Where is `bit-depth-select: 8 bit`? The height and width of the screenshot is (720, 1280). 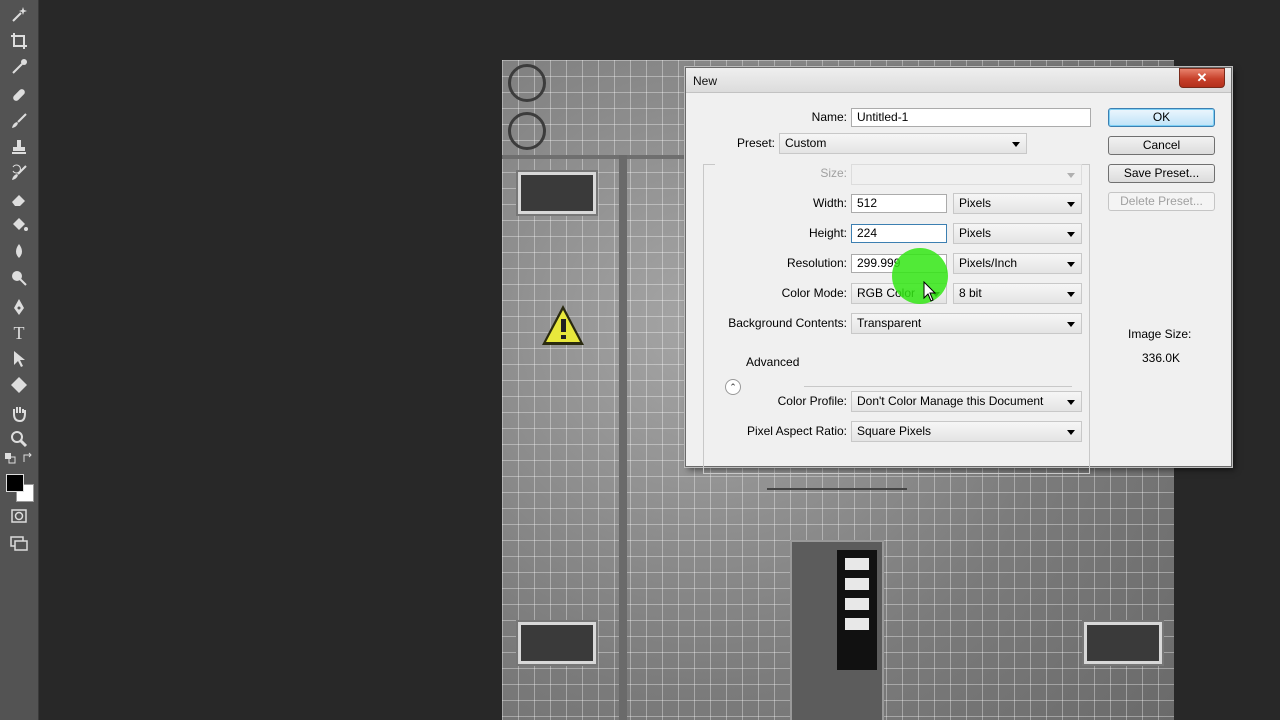 bit-depth-select: 8 bit is located at coordinates (1017, 293).